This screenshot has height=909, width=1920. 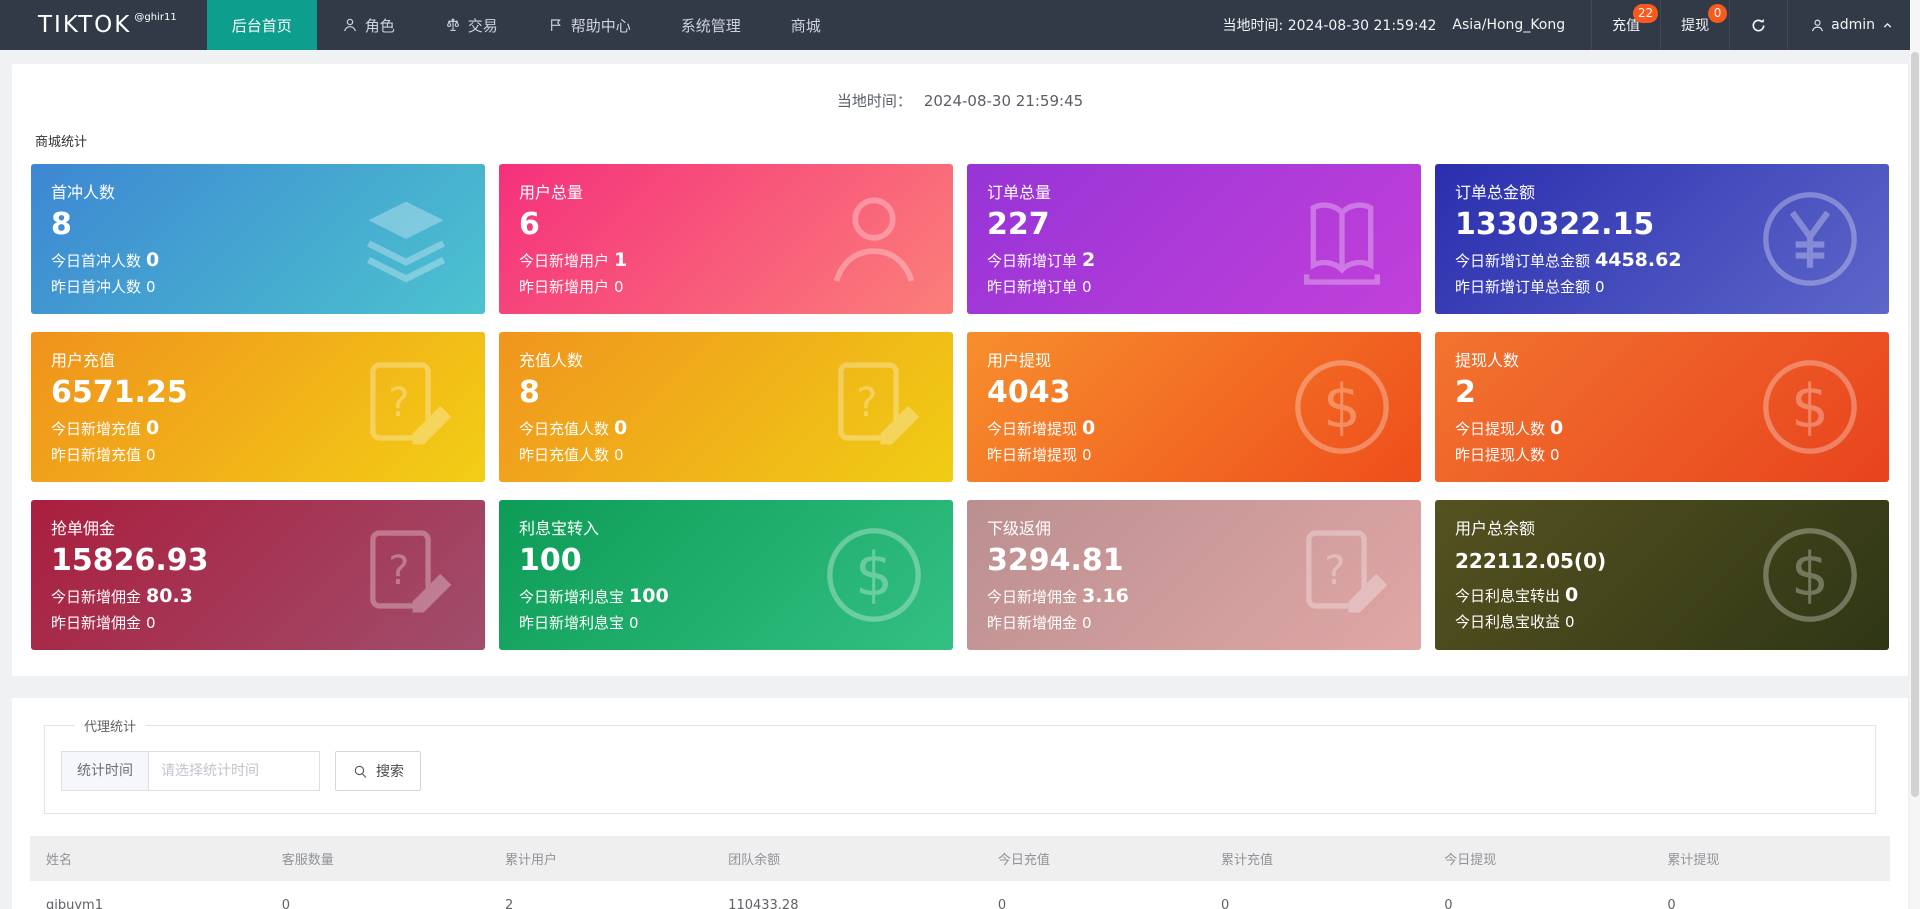 What do you see at coordinates (960, 895) in the screenshot?
I see `table-row: qibuym1 0 2 110433.28 0 0 0 0` at bounding box center [960, 895].